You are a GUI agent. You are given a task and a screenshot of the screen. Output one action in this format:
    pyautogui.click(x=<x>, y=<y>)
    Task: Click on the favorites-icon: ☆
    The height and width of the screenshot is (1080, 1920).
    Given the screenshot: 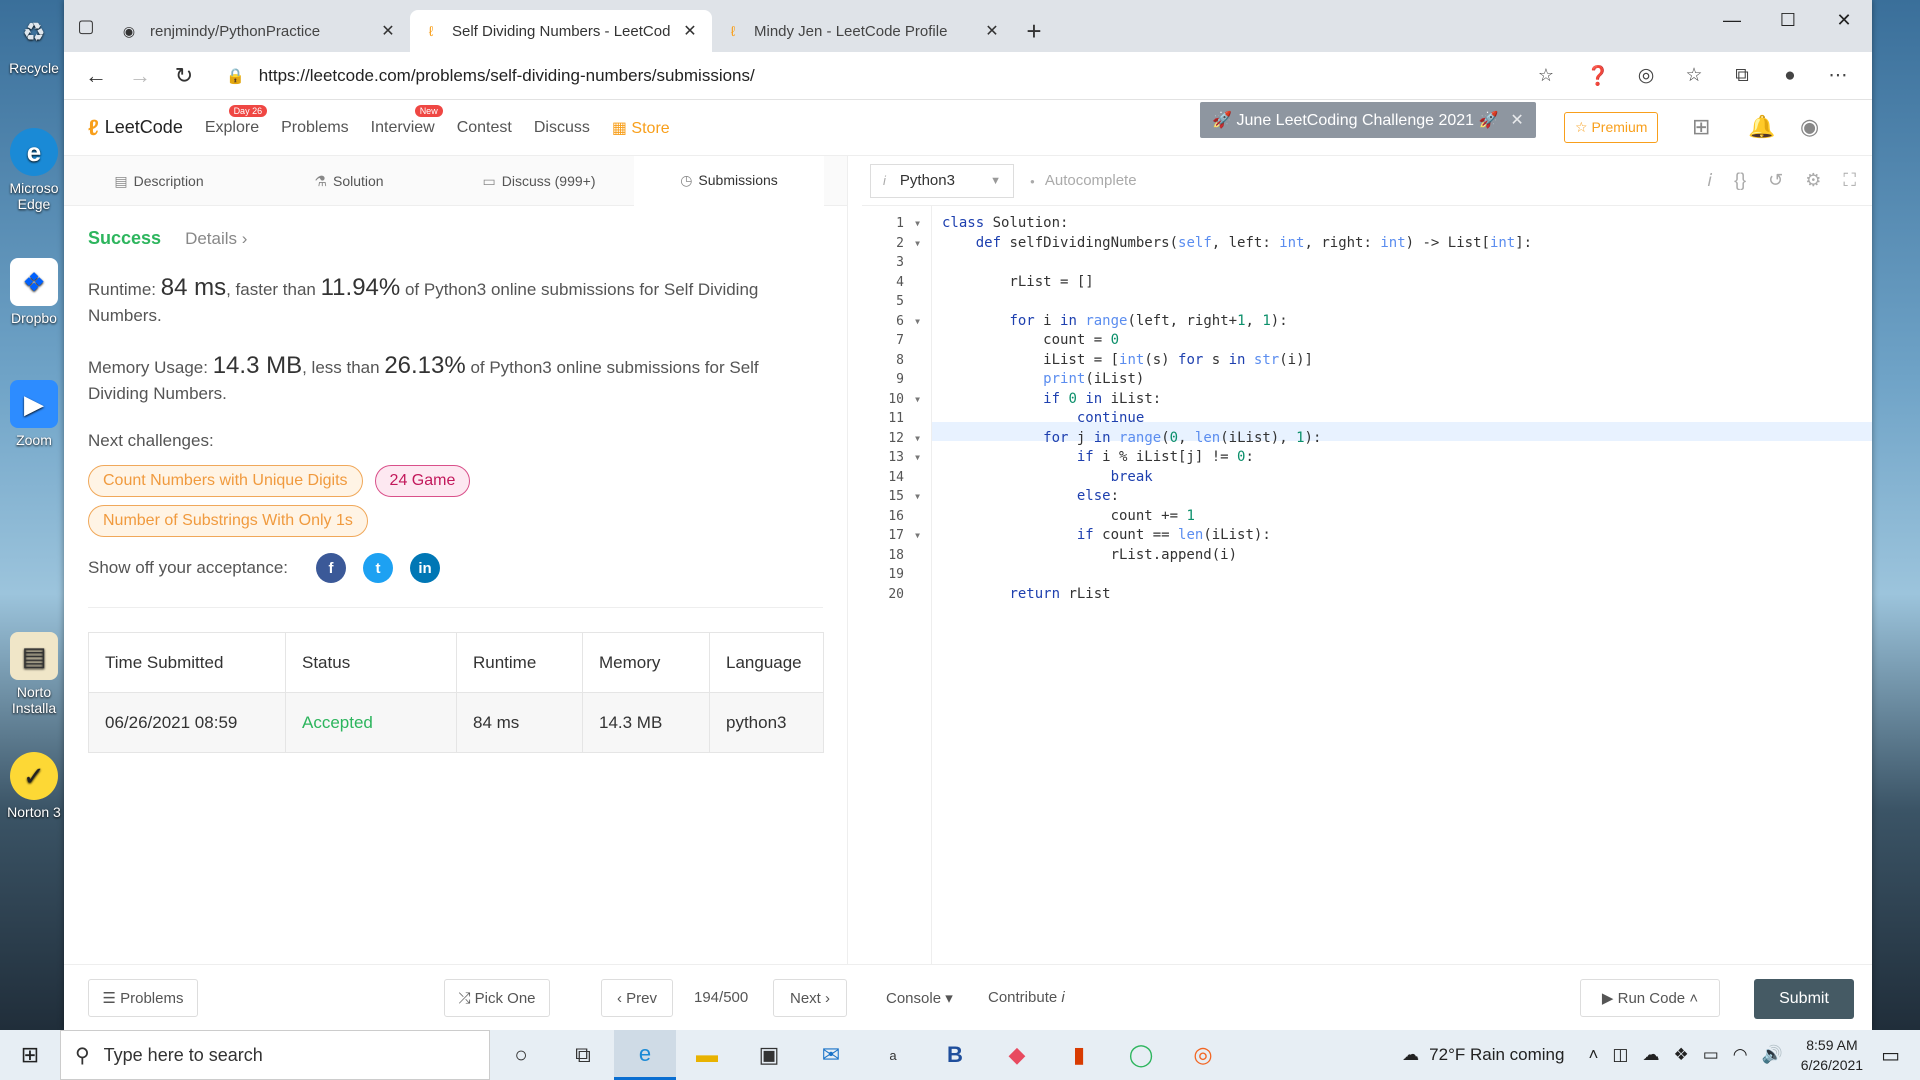 What is the action you would take?
    pyautogui.click(x=1694, y=76)
    